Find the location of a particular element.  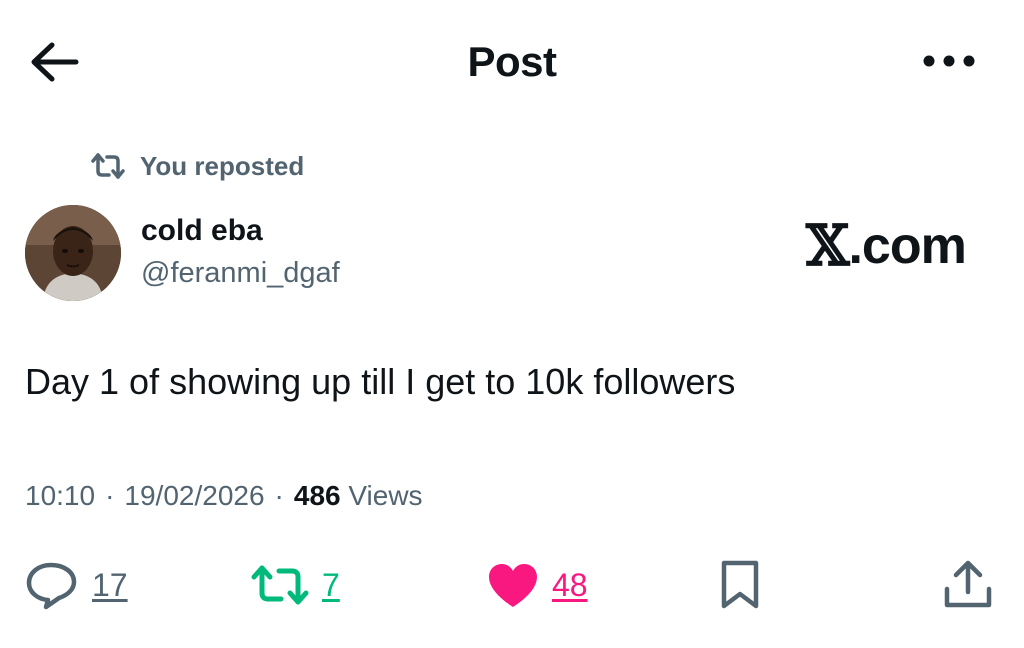

page-title: Post is located at coordinates (512, 61).